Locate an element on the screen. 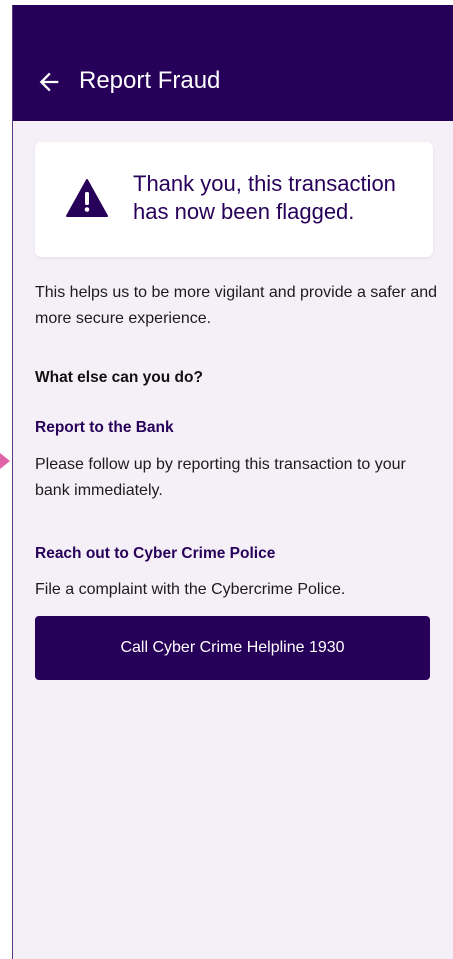 The width and height of the screenshot is (453, 959). app-bar: Report Fraud is located at coordinates (233, 63).